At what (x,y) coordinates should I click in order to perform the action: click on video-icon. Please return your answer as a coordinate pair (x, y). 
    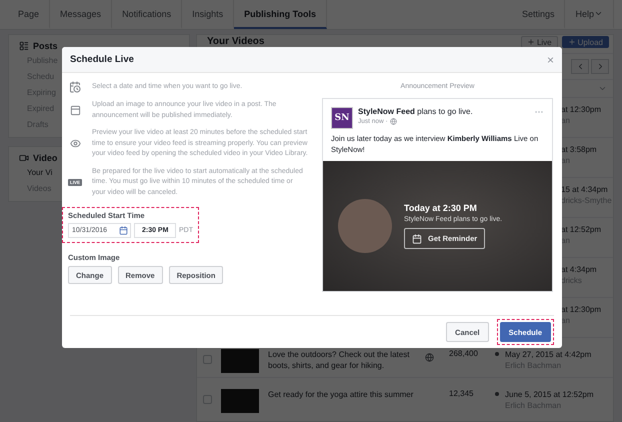
    Looking at the image, I should click on (24, 158).